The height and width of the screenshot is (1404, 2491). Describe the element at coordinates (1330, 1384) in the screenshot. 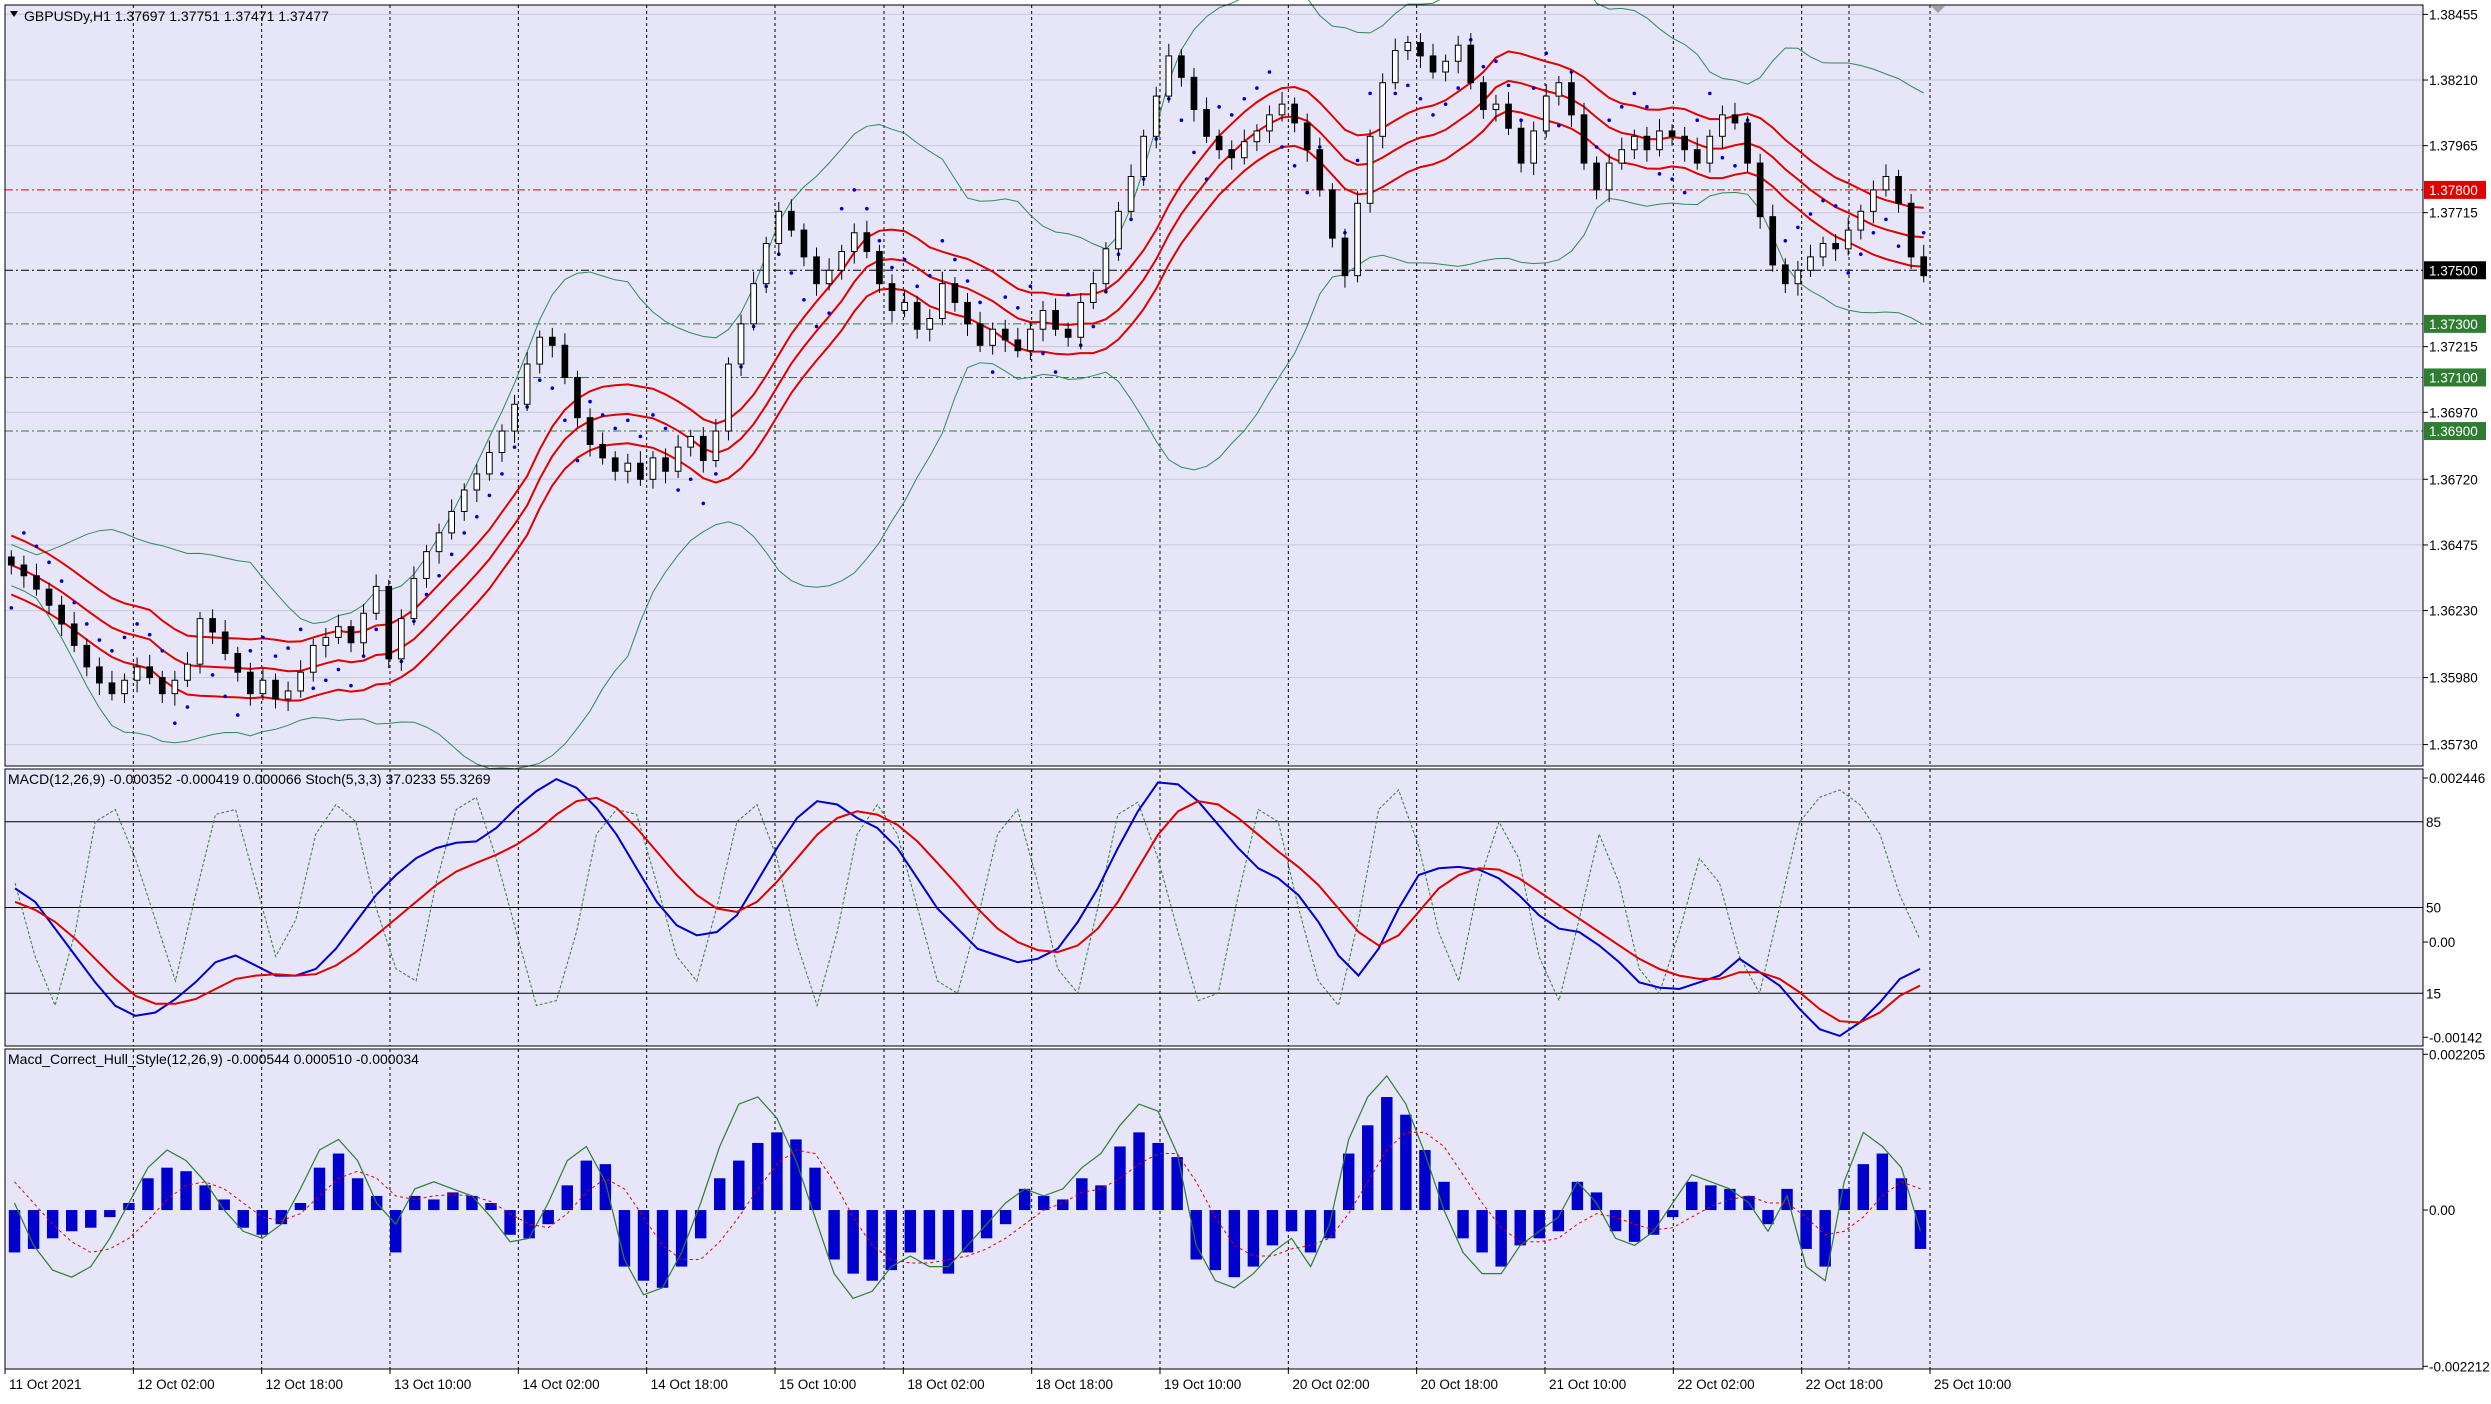

I see `time-axis-label: 20 Oct 02:00` at that location.